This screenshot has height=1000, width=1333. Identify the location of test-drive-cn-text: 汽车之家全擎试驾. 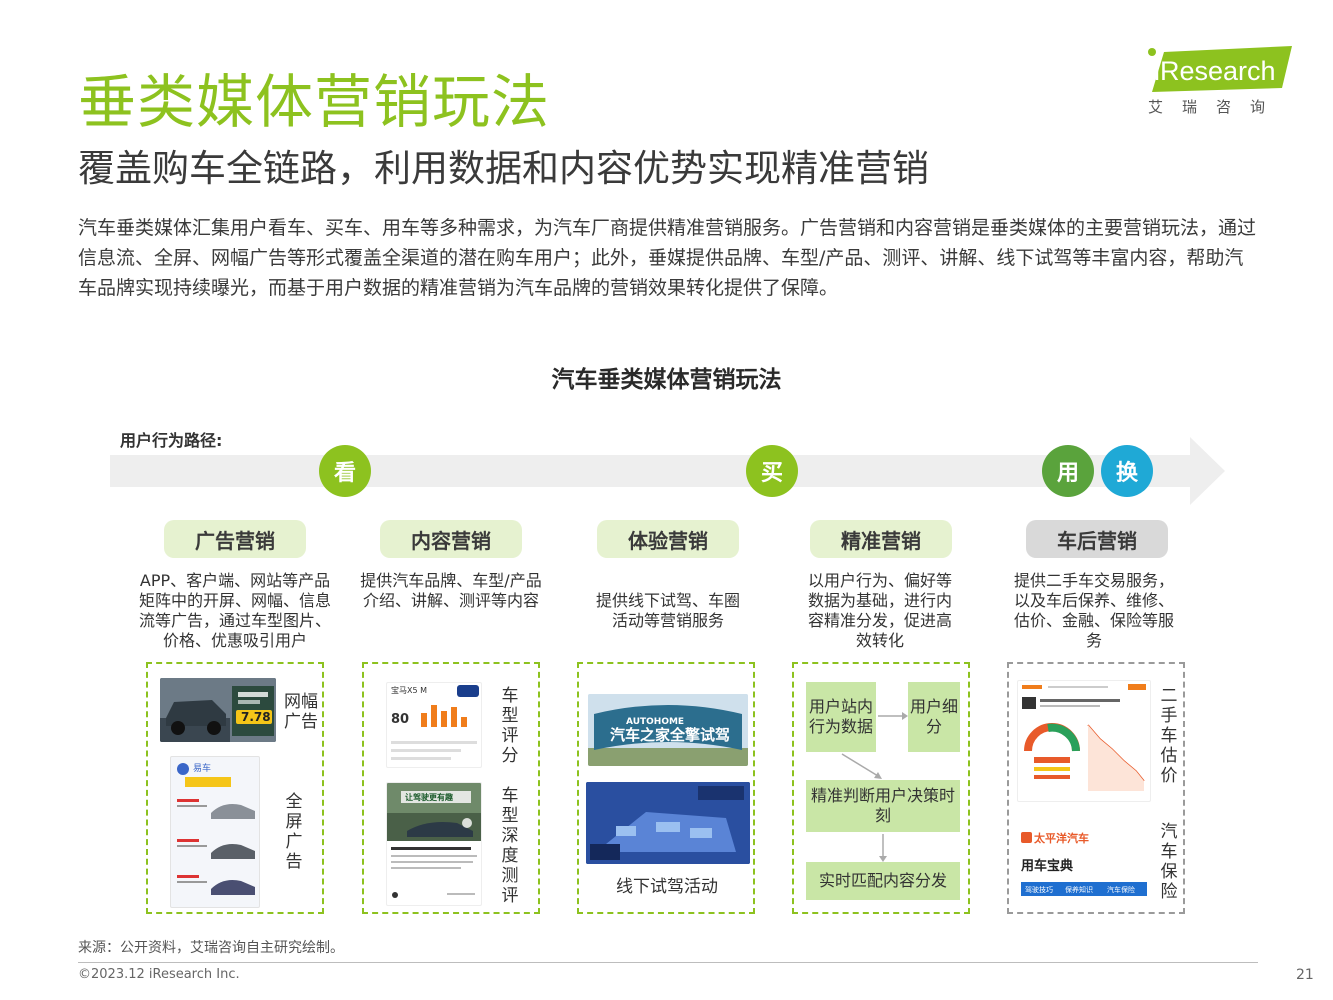
(670, 735).